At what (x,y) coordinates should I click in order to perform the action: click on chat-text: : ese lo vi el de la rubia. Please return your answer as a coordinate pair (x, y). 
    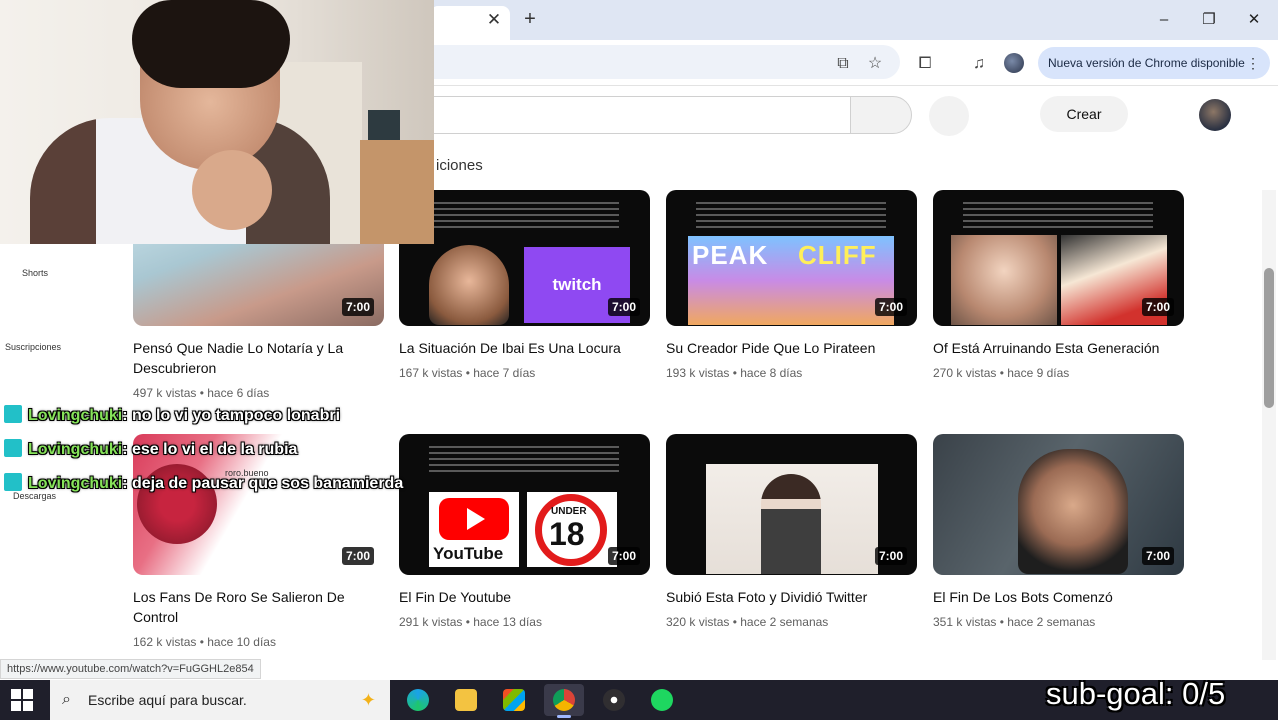
    Looking at the image, I should click on (210, 449).